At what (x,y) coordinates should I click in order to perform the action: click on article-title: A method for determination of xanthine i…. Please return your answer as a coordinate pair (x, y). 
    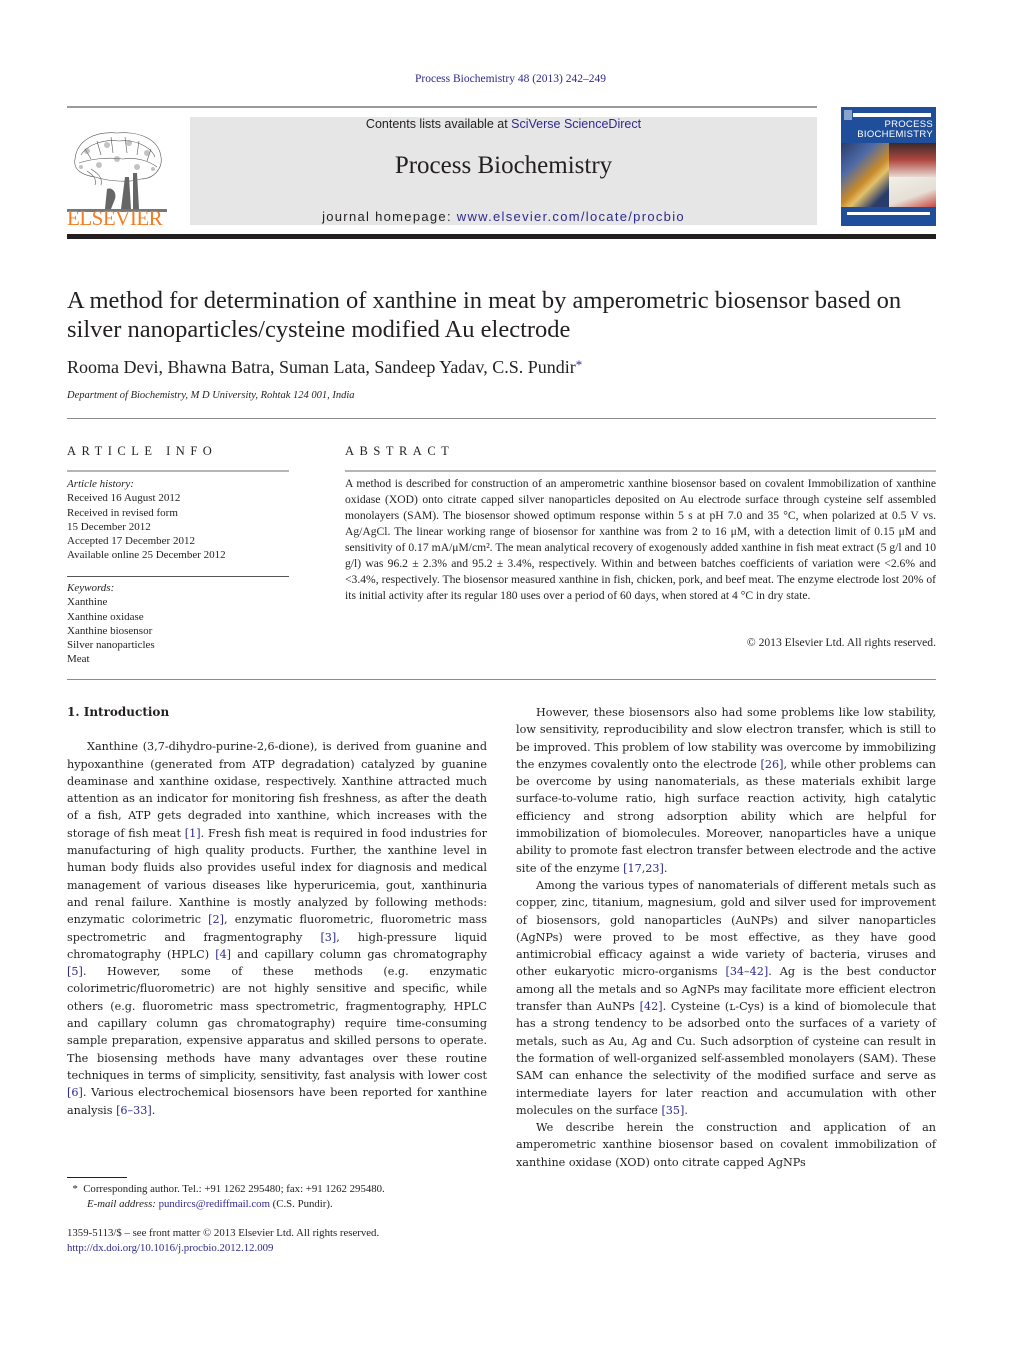
    Looking at the image, I should click on (484, 315).